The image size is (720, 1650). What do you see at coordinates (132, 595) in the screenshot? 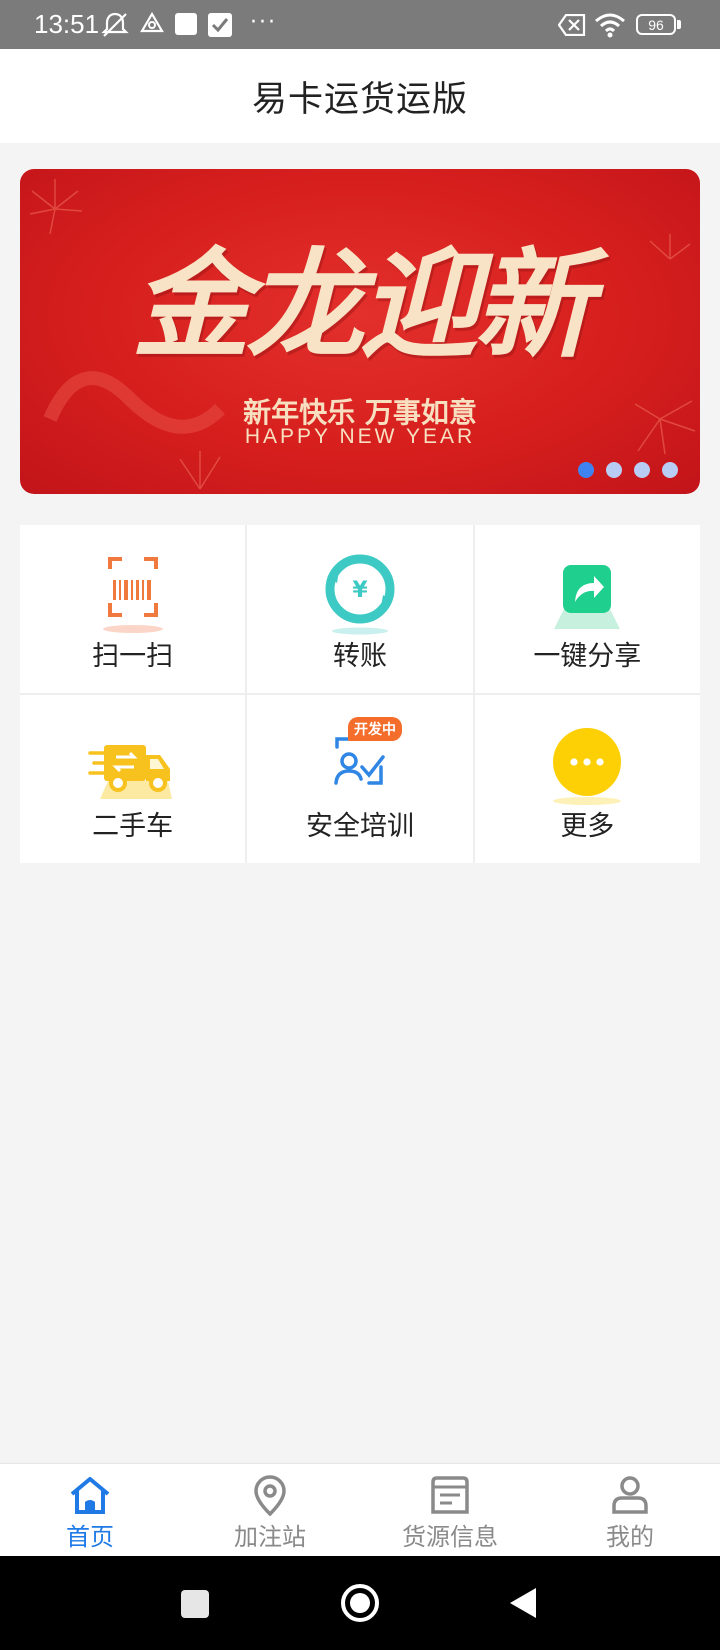
I see `scan-icon` at bounding box center [132, 595].